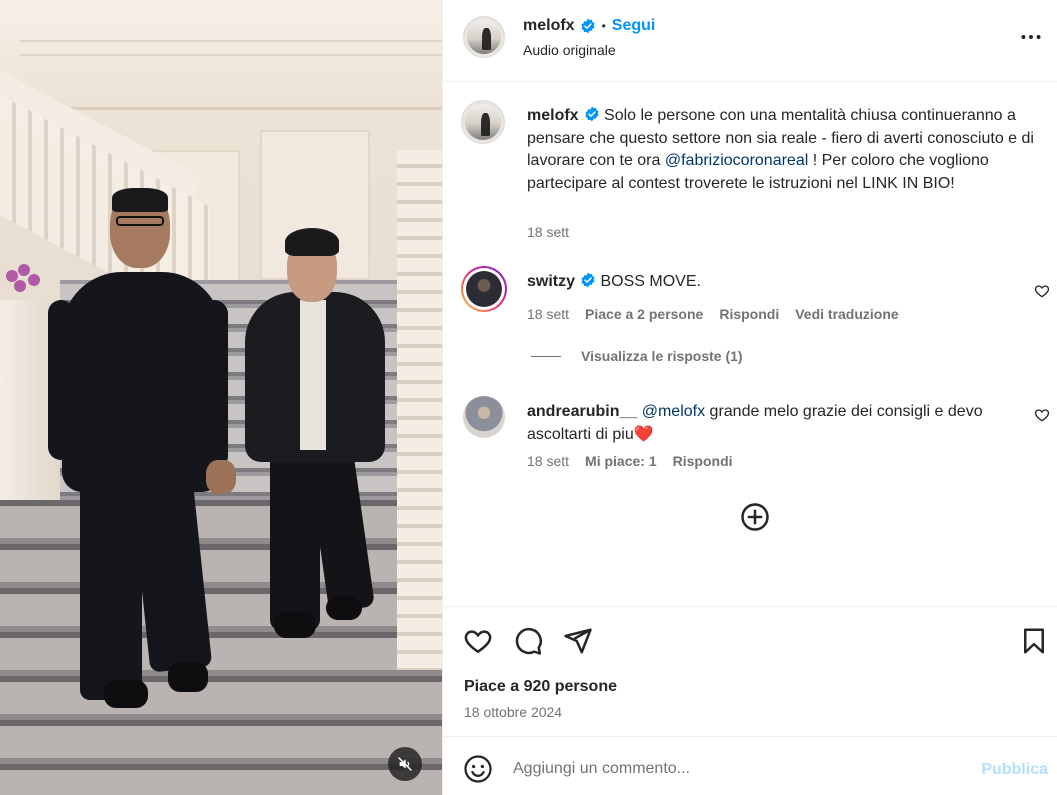 This screenshot has height=795, width=1057. I want to click on comment-meta: 18 sett Mi piace: 1 Rispondi, so click(630, 461).